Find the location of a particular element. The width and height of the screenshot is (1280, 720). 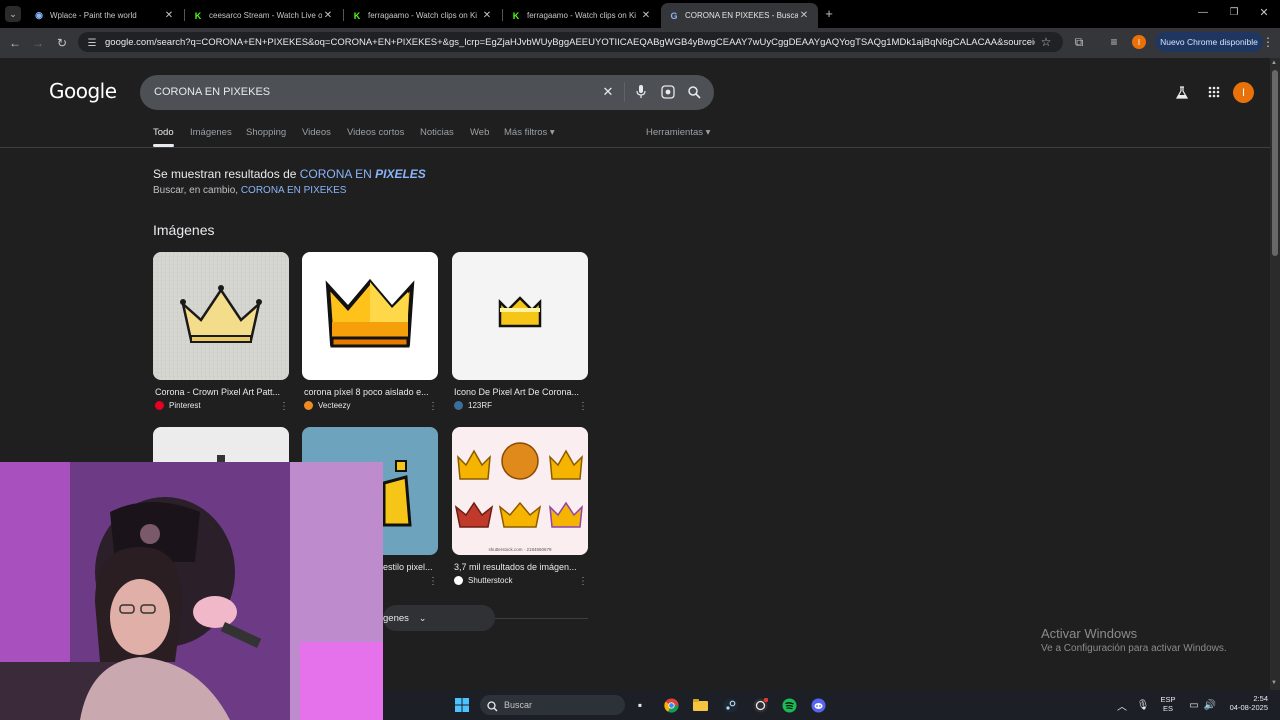

tab-web: Web is located at coordinates (479, 132).